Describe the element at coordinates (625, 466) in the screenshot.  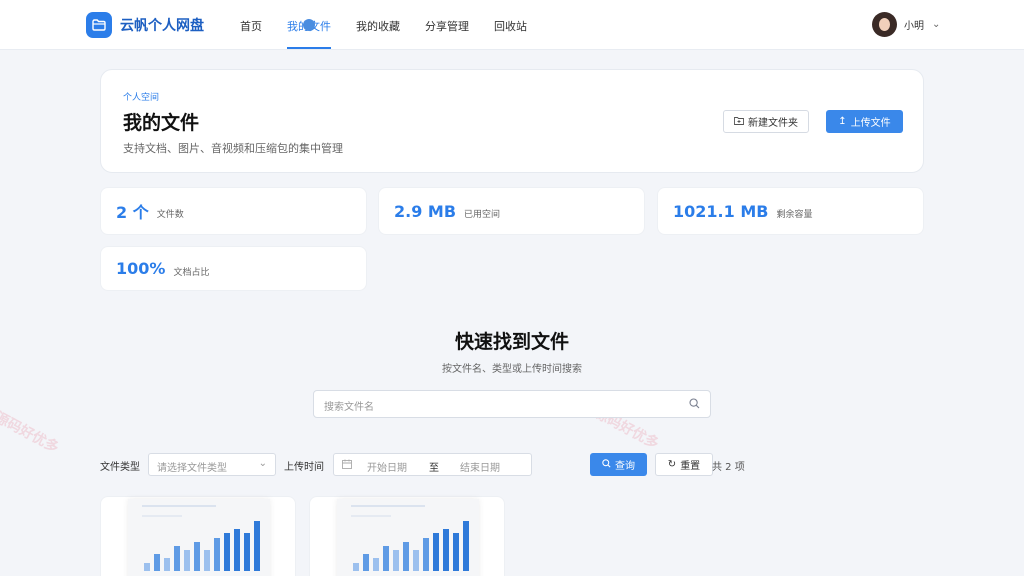
I see `query-label: 查询` at that location.